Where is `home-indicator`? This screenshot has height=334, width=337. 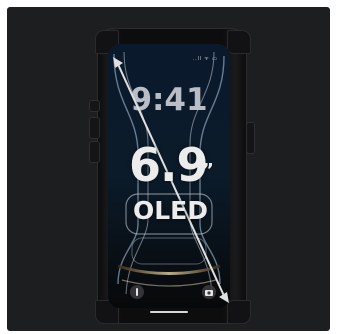 home-indicator is located at coordinates (169, 312).